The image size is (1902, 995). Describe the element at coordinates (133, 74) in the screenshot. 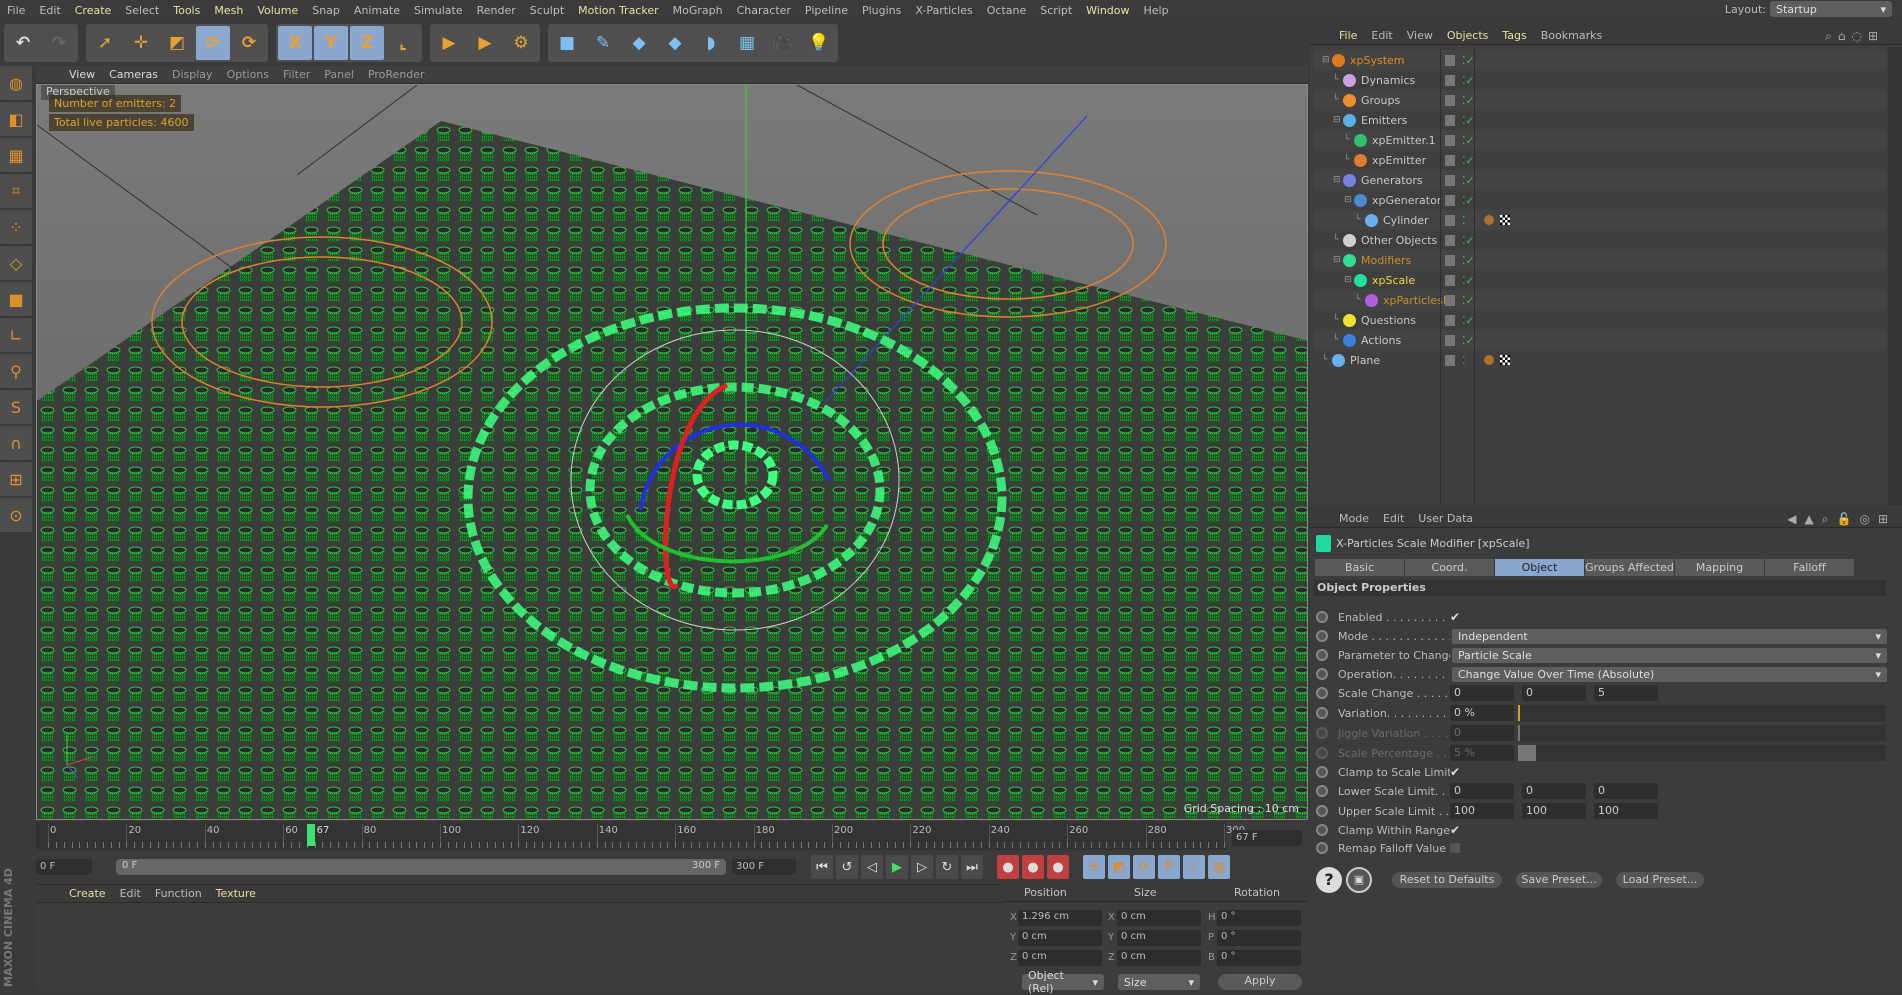

I see `viewport-menu-cameras: Cameras` at that location.